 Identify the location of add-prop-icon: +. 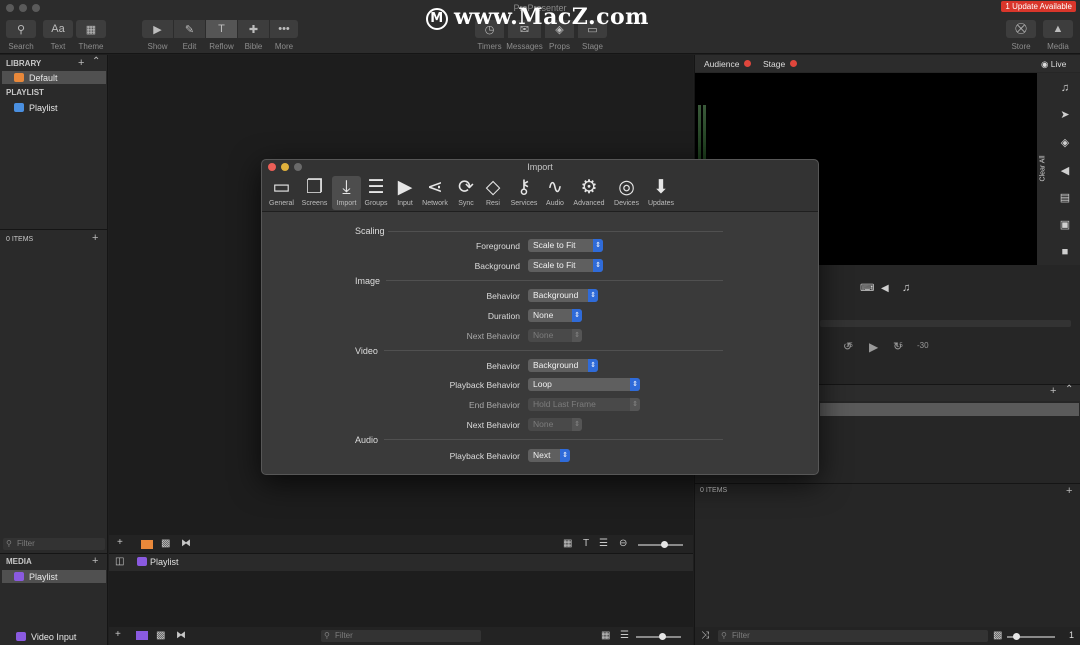
(1053, 391).